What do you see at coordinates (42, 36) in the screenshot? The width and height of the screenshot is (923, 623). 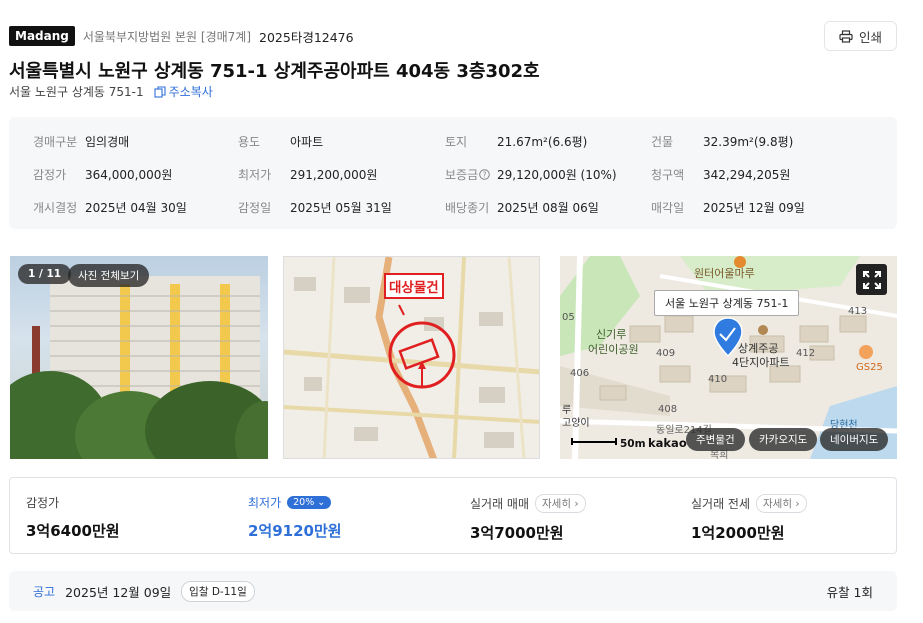 I see `brand-logo: Madang` at bounding box center [42, 36].